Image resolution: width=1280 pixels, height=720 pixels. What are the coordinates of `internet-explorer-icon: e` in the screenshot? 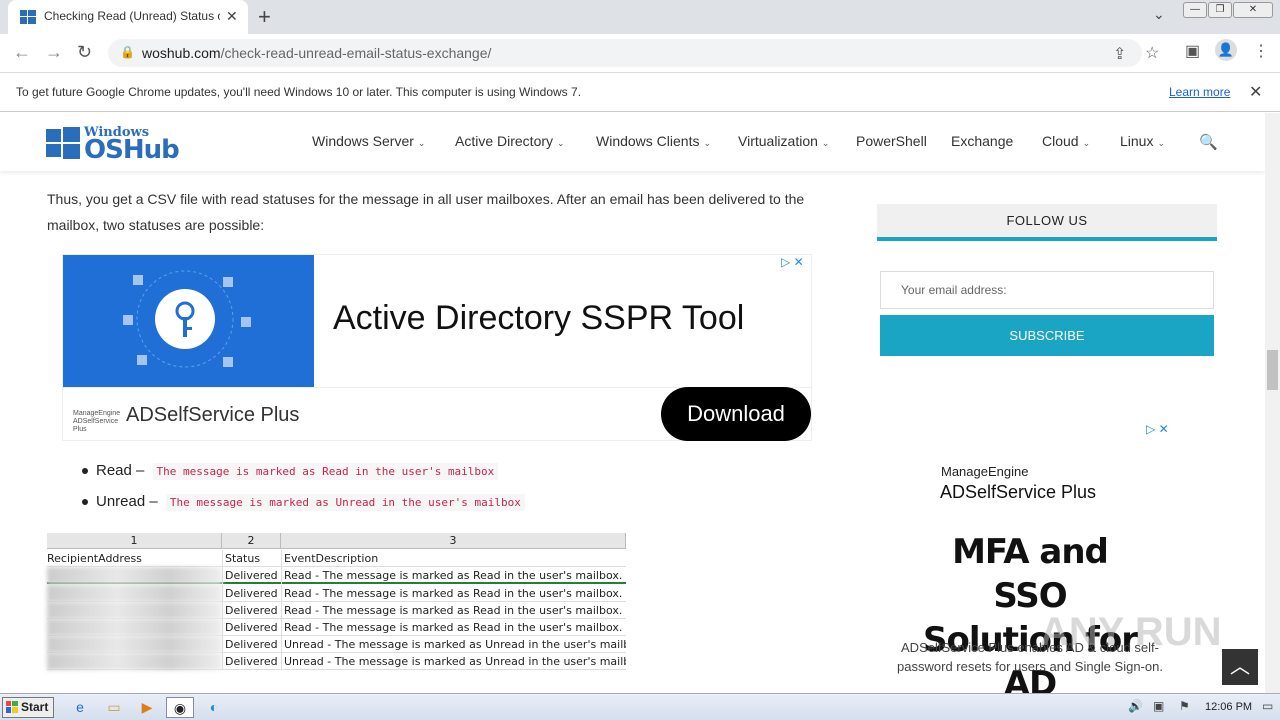 It's located at (80, 707).